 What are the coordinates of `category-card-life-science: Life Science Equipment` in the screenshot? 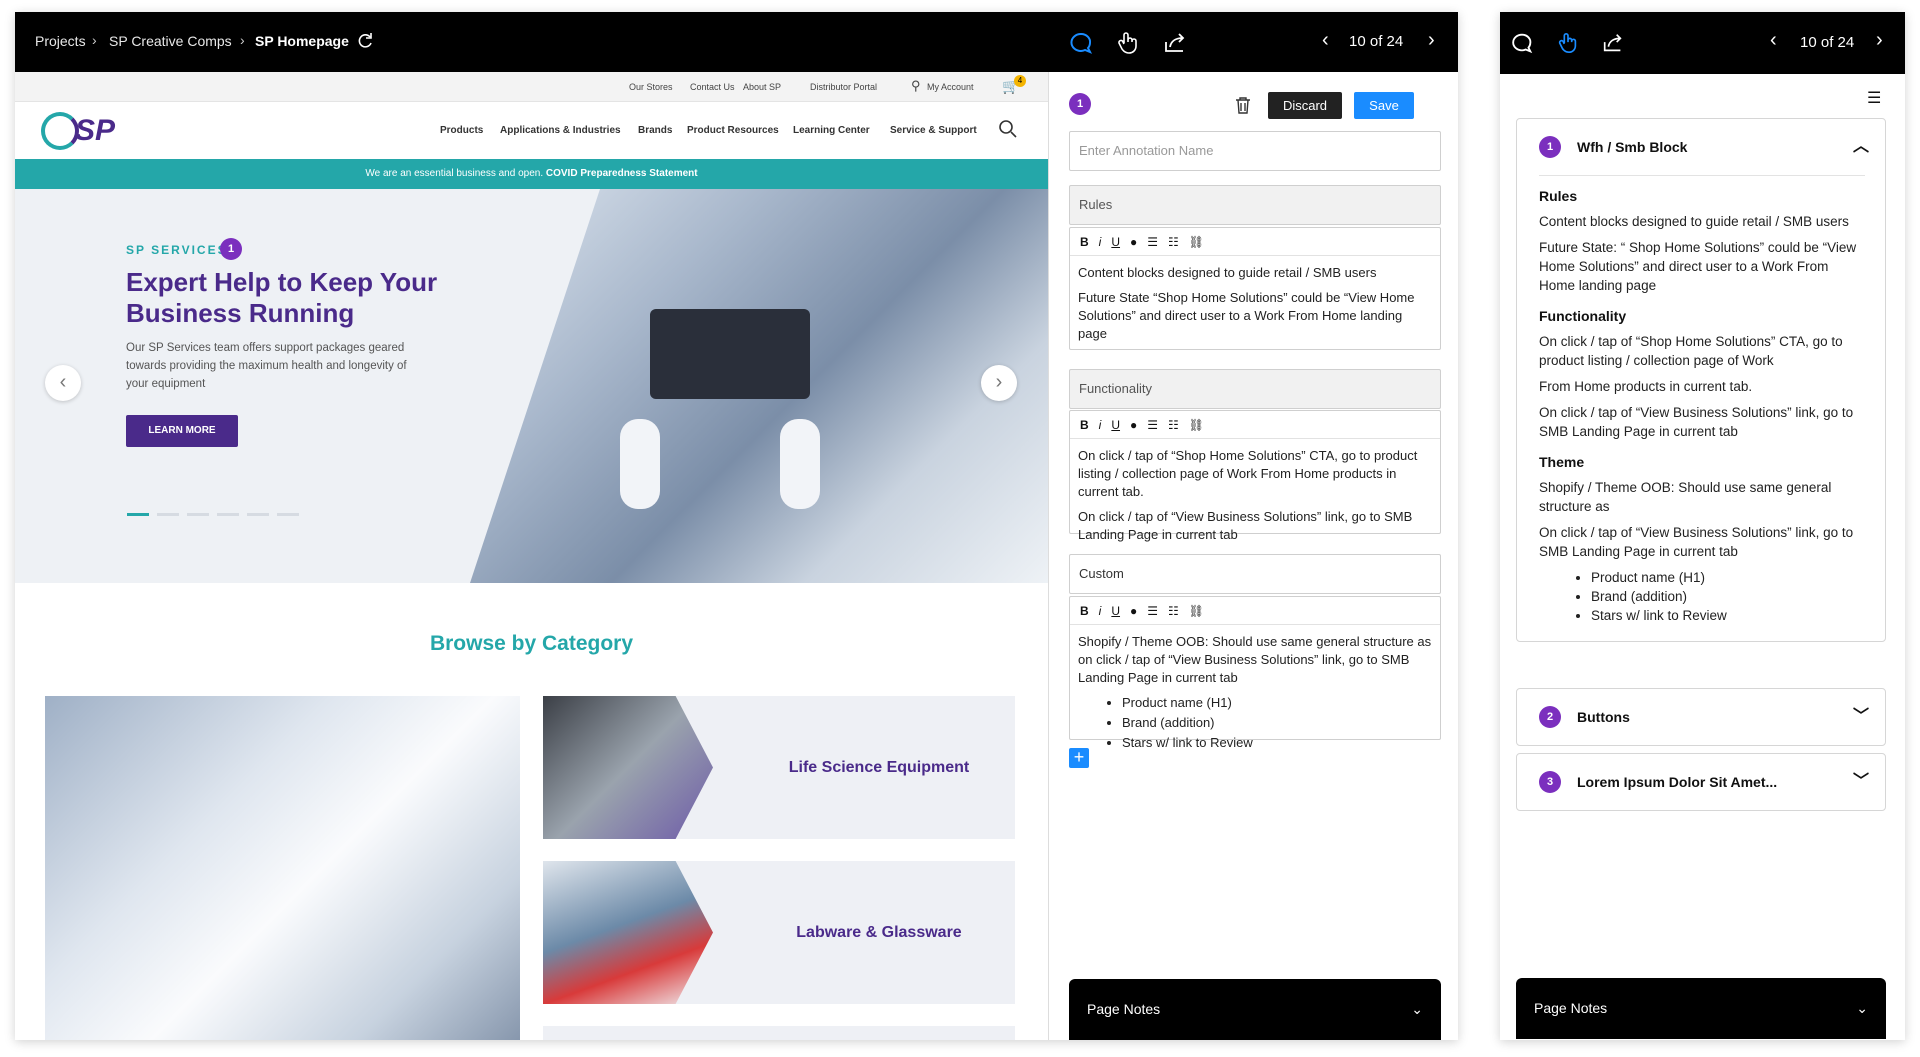 It's located at (779, 767).